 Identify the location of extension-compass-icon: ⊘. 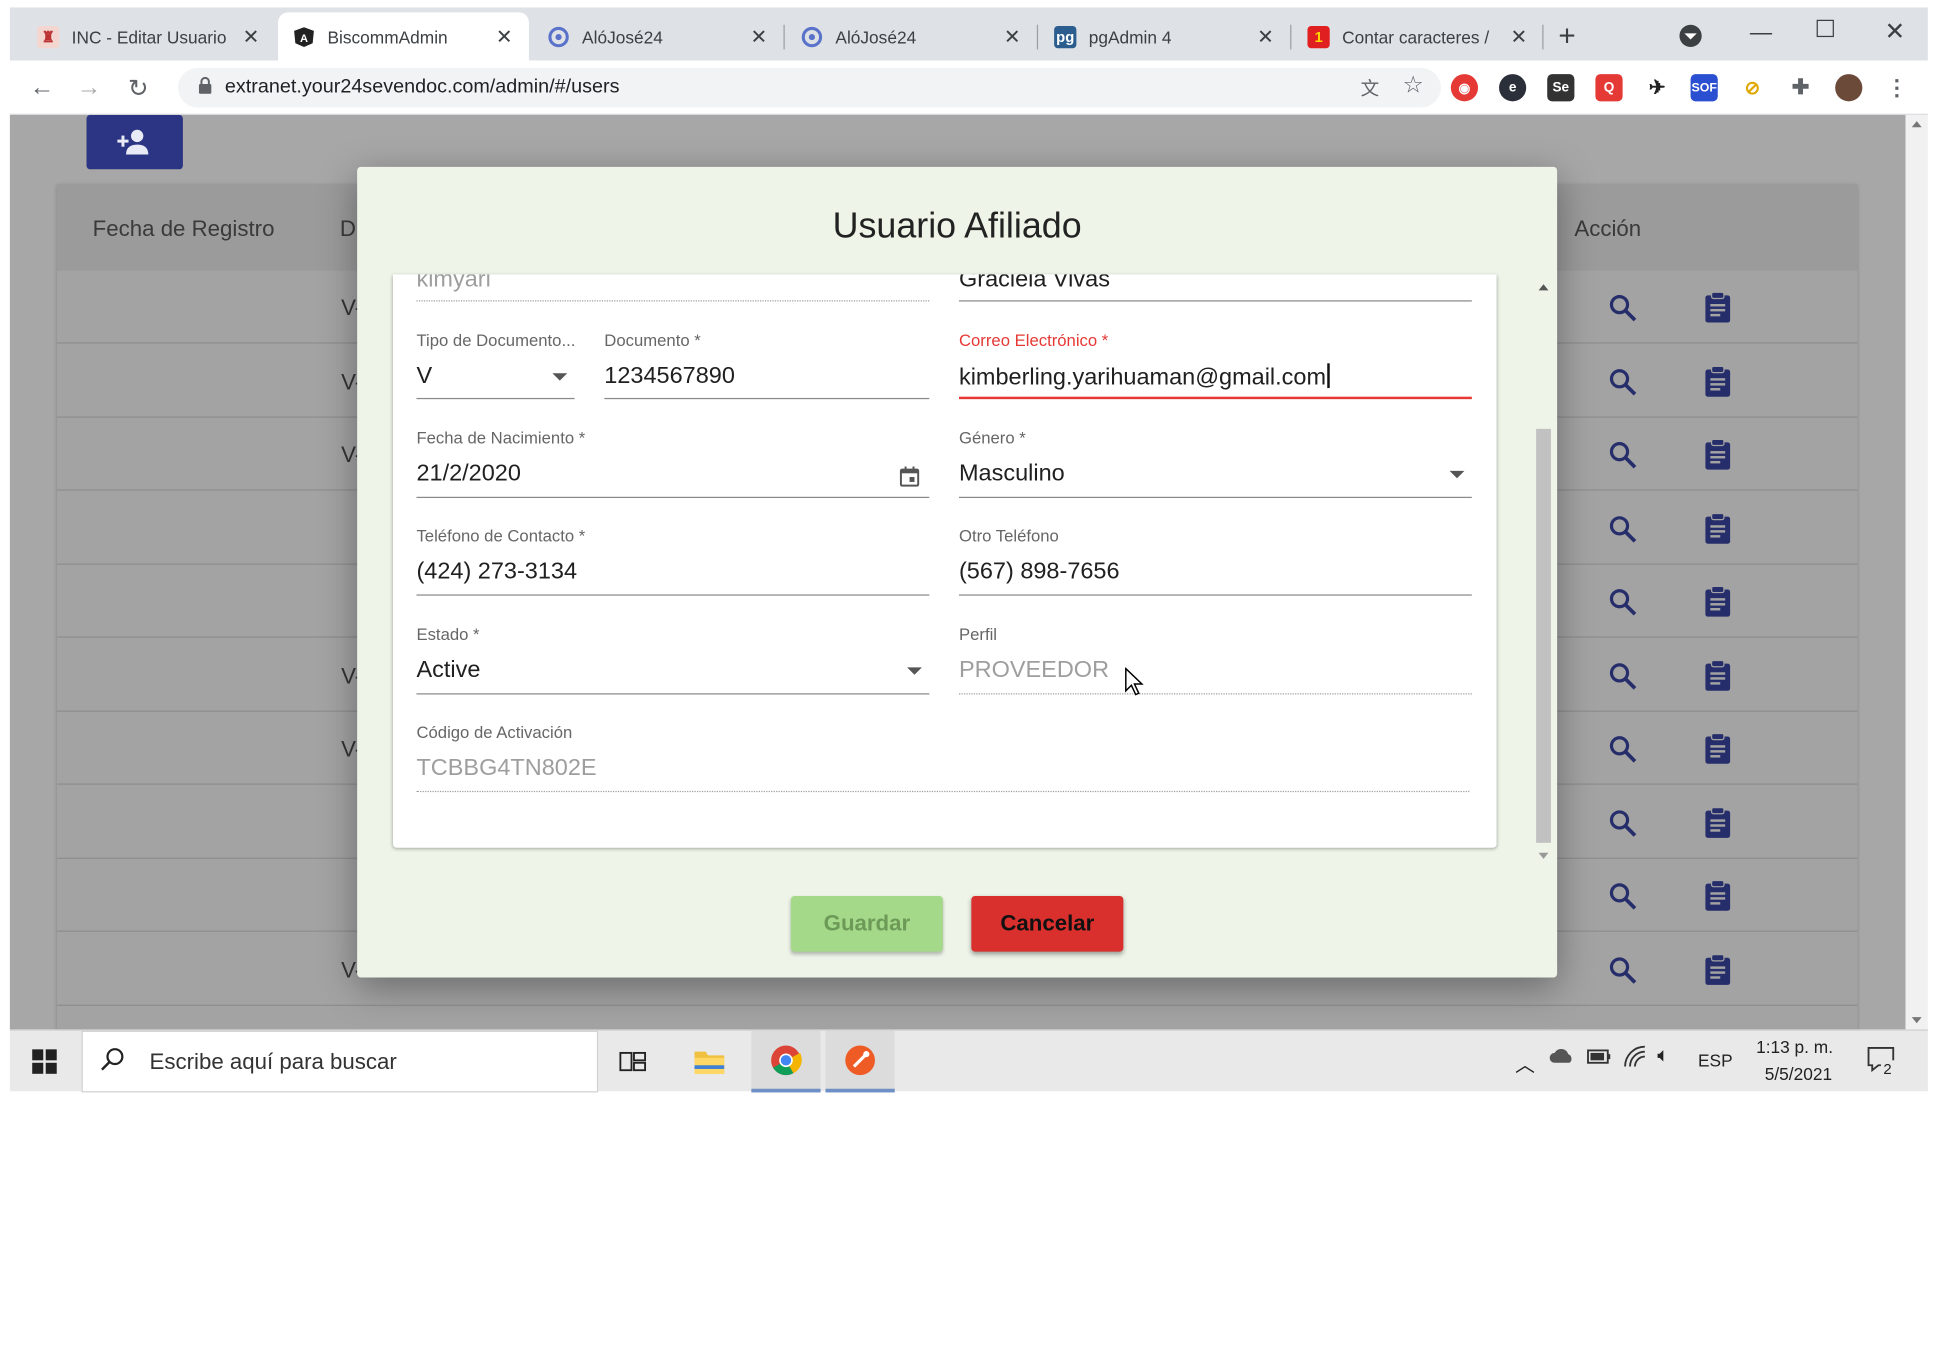
(1752, 87).